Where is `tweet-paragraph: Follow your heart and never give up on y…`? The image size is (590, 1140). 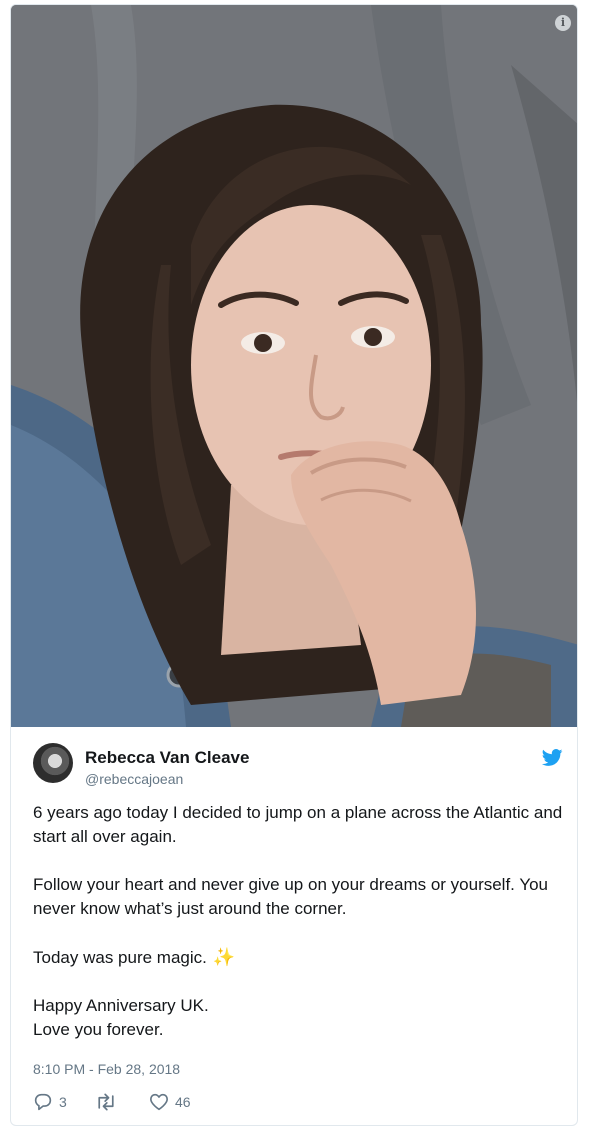 tweet-paragraph: Follow your heart and never give up on y… is located at coordinates (291, 896).